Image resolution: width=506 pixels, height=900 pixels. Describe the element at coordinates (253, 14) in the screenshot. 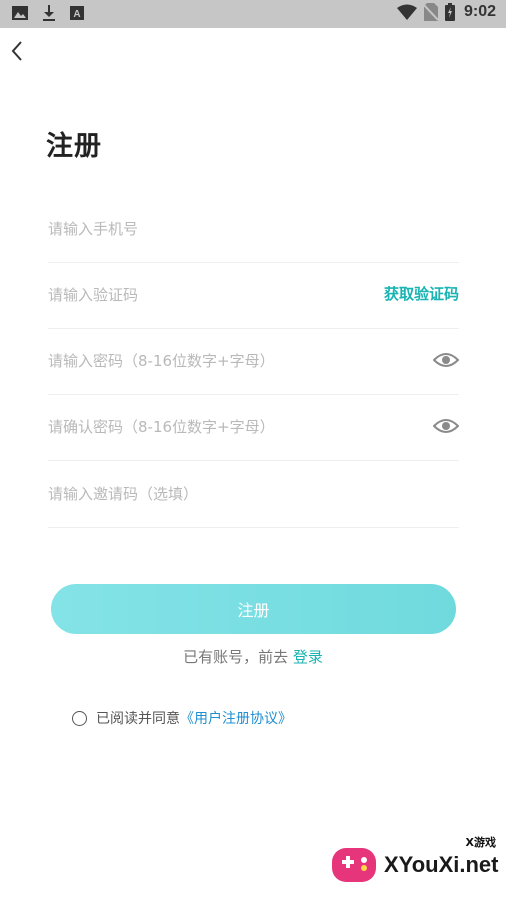

I see `status-bar: A 9:02` at that location.